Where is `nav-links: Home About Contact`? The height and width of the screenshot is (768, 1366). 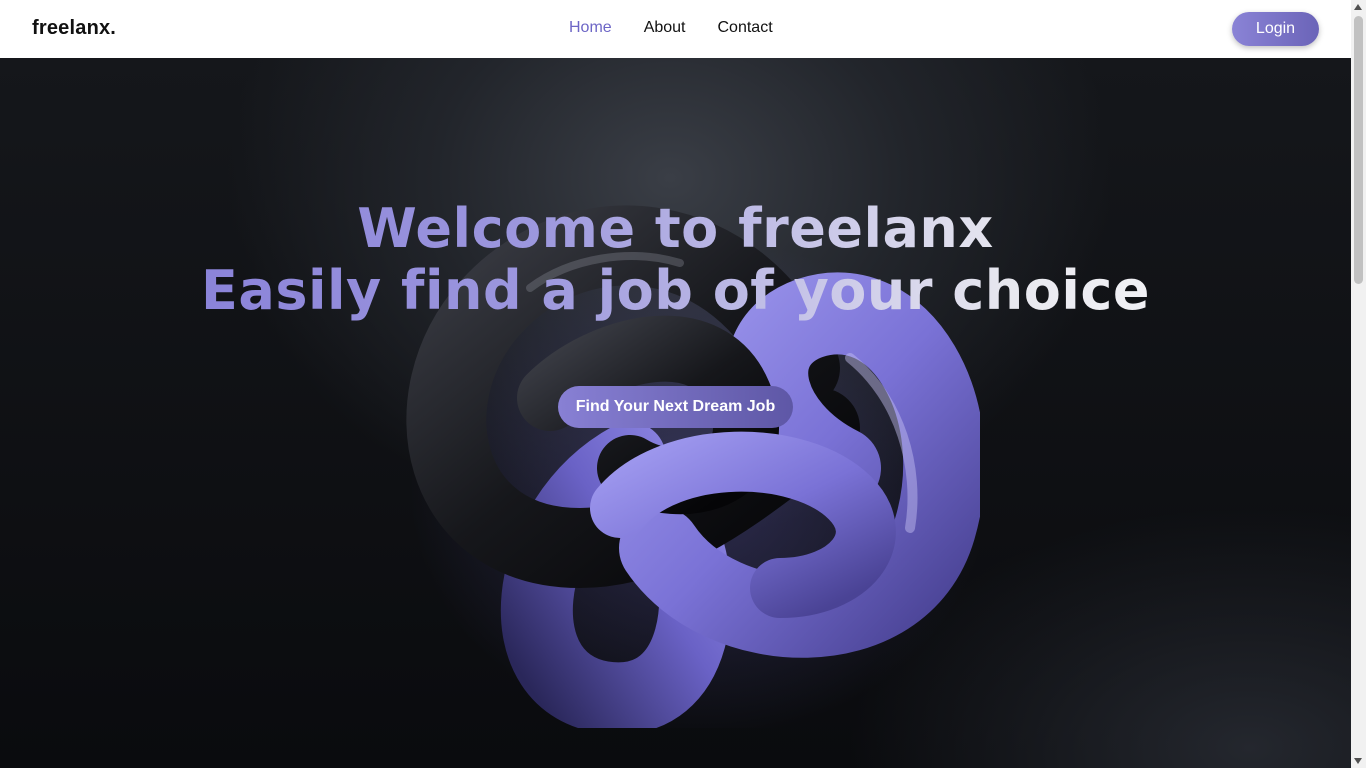
nav-links: Home About Contact is located at coordinates (671, 28).